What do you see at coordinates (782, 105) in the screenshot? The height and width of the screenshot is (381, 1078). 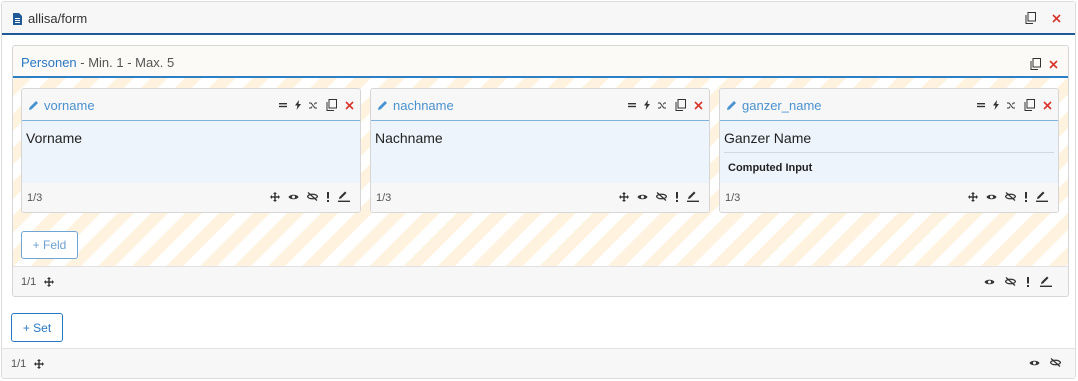 I see `field-name: ganzer_name` at bounding box center [782, 105].